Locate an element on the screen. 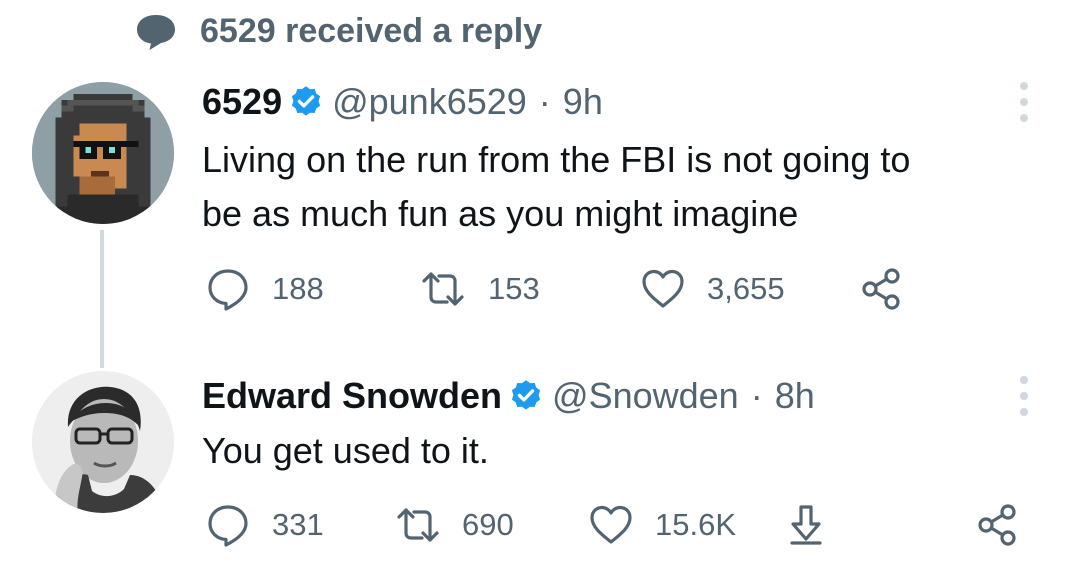 Image resolution: width=1080 pixels, height=564 pixels. retweet-count: 690 is located at coordinates (488, 524).